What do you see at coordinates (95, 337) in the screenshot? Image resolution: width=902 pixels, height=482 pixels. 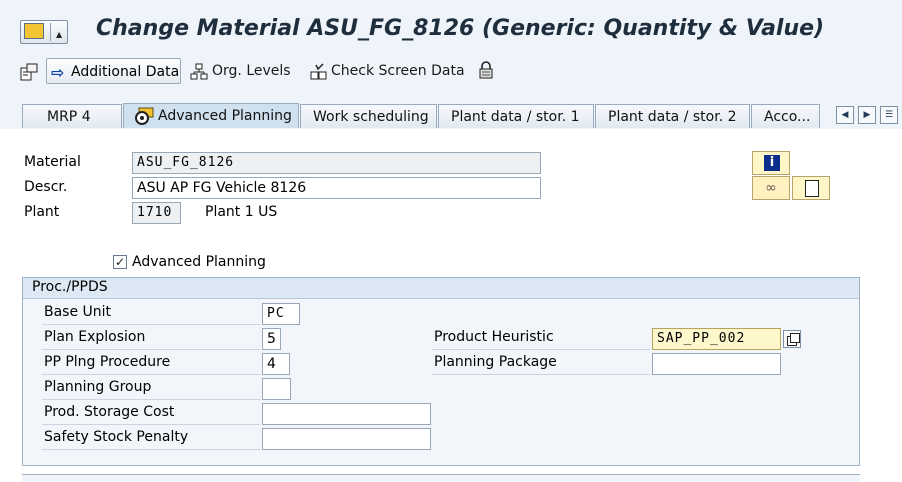 I see `plan-explosion-label: Plan Explosion` at bounding box center [95, 337].